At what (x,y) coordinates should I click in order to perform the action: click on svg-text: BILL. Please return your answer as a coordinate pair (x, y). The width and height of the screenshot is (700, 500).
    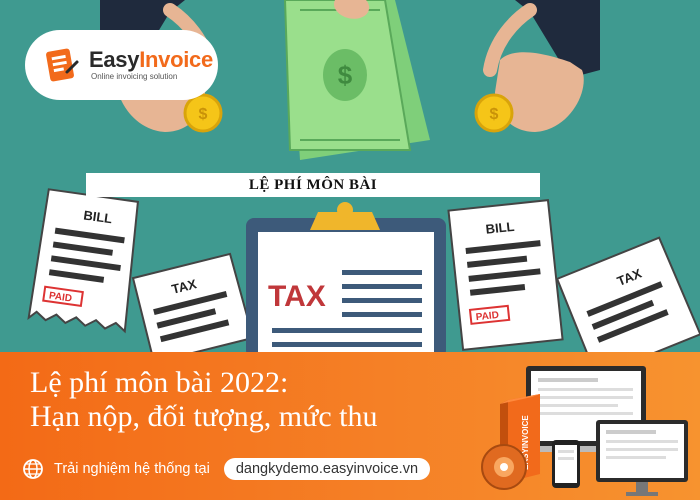
    Looking at the image, I should click on (500, 228).